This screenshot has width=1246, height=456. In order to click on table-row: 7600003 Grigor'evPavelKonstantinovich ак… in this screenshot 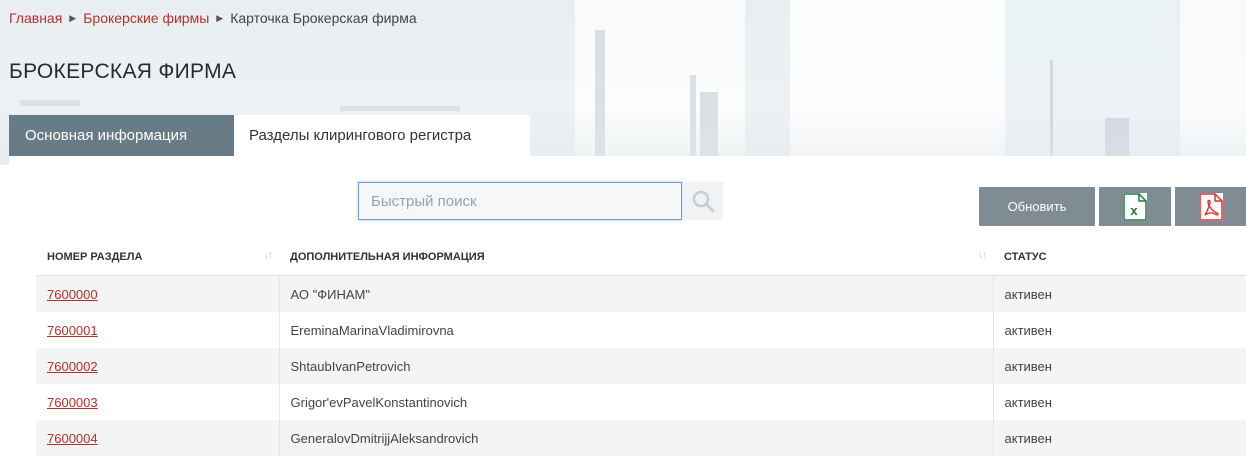, I will do `click(641, 402)`.